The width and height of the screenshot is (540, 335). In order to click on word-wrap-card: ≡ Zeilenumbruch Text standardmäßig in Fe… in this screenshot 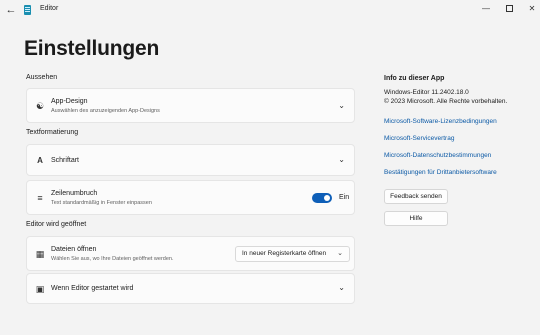, I will do `click(190, 197)`.